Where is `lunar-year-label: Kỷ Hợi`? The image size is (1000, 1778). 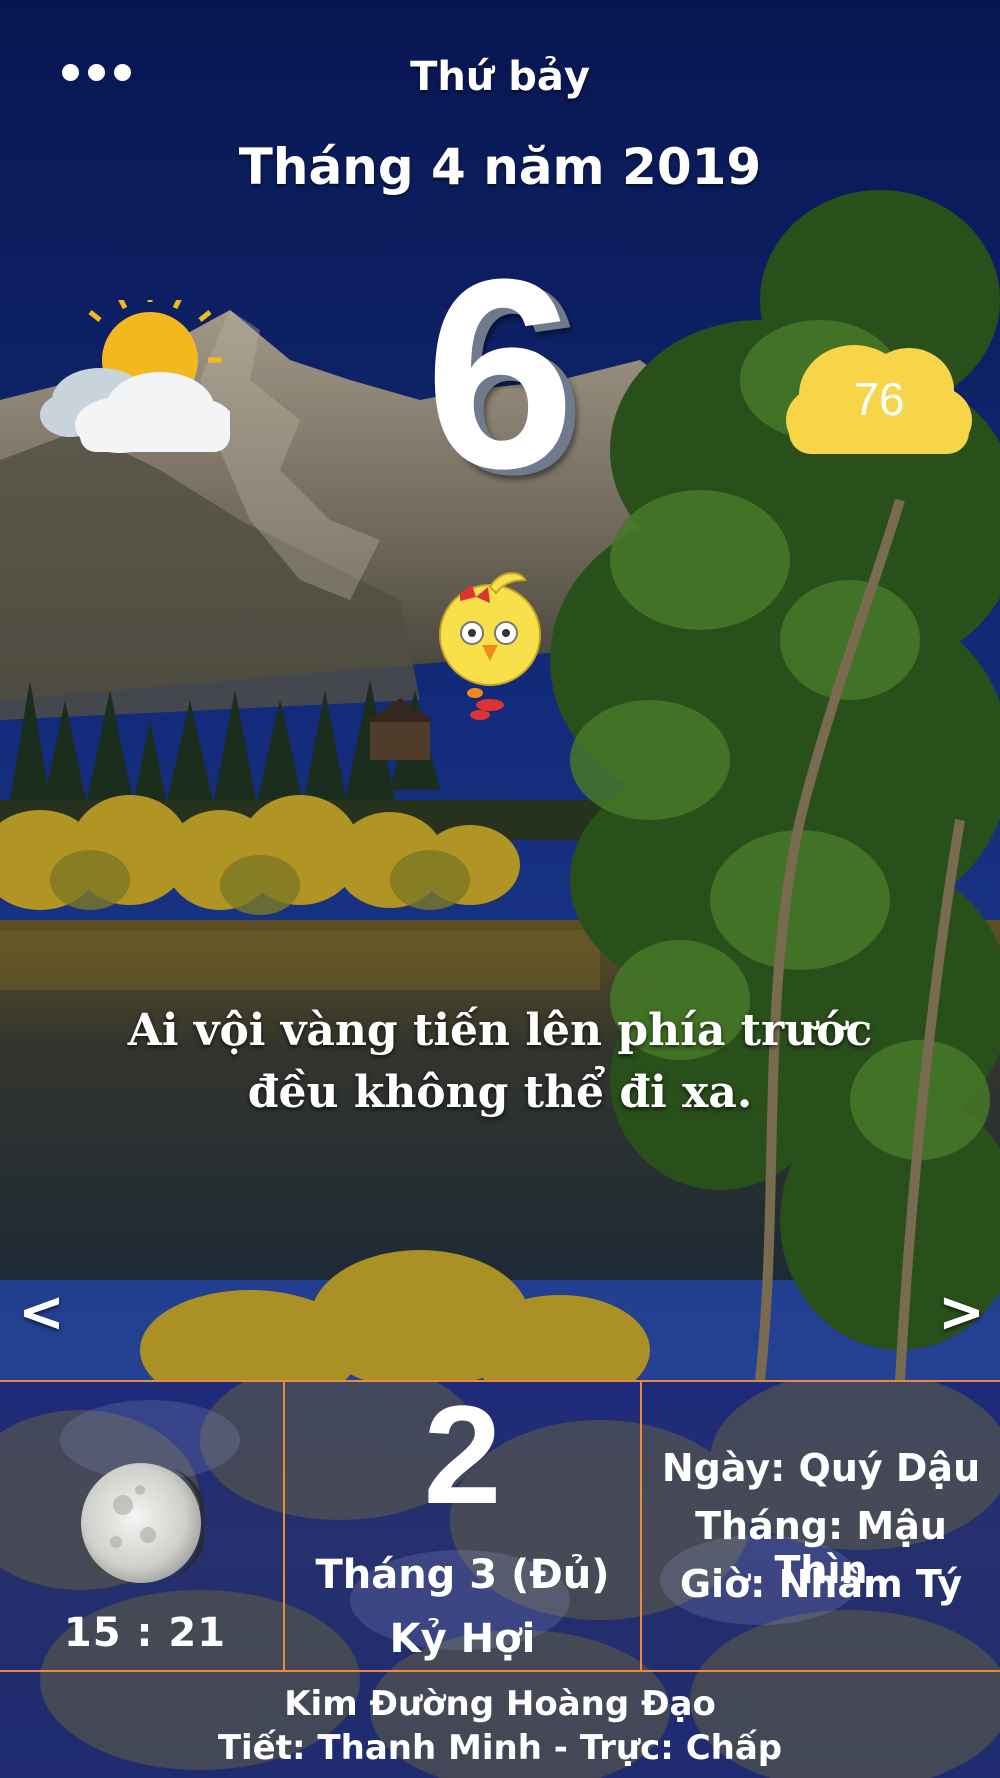 lunar-year-label: Kỷ Hợi is located at coordinates (462, 1639).